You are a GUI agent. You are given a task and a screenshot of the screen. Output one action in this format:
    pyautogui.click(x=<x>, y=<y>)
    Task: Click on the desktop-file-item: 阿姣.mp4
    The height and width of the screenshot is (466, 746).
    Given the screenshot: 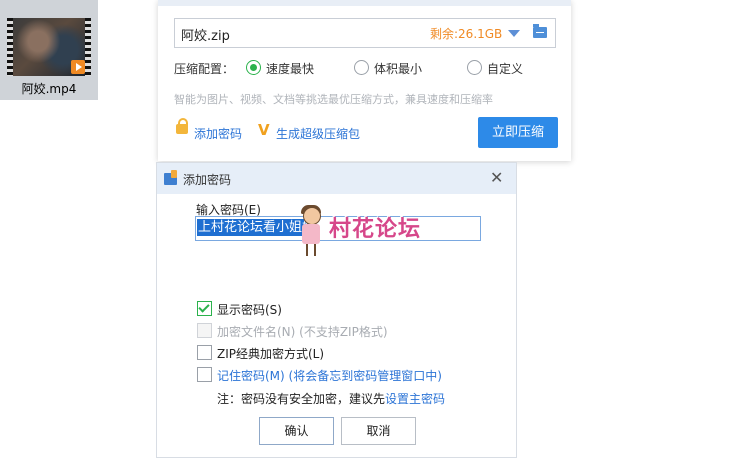 What is the action you would take?
    pyautogui.click(x=49, y=50)
    